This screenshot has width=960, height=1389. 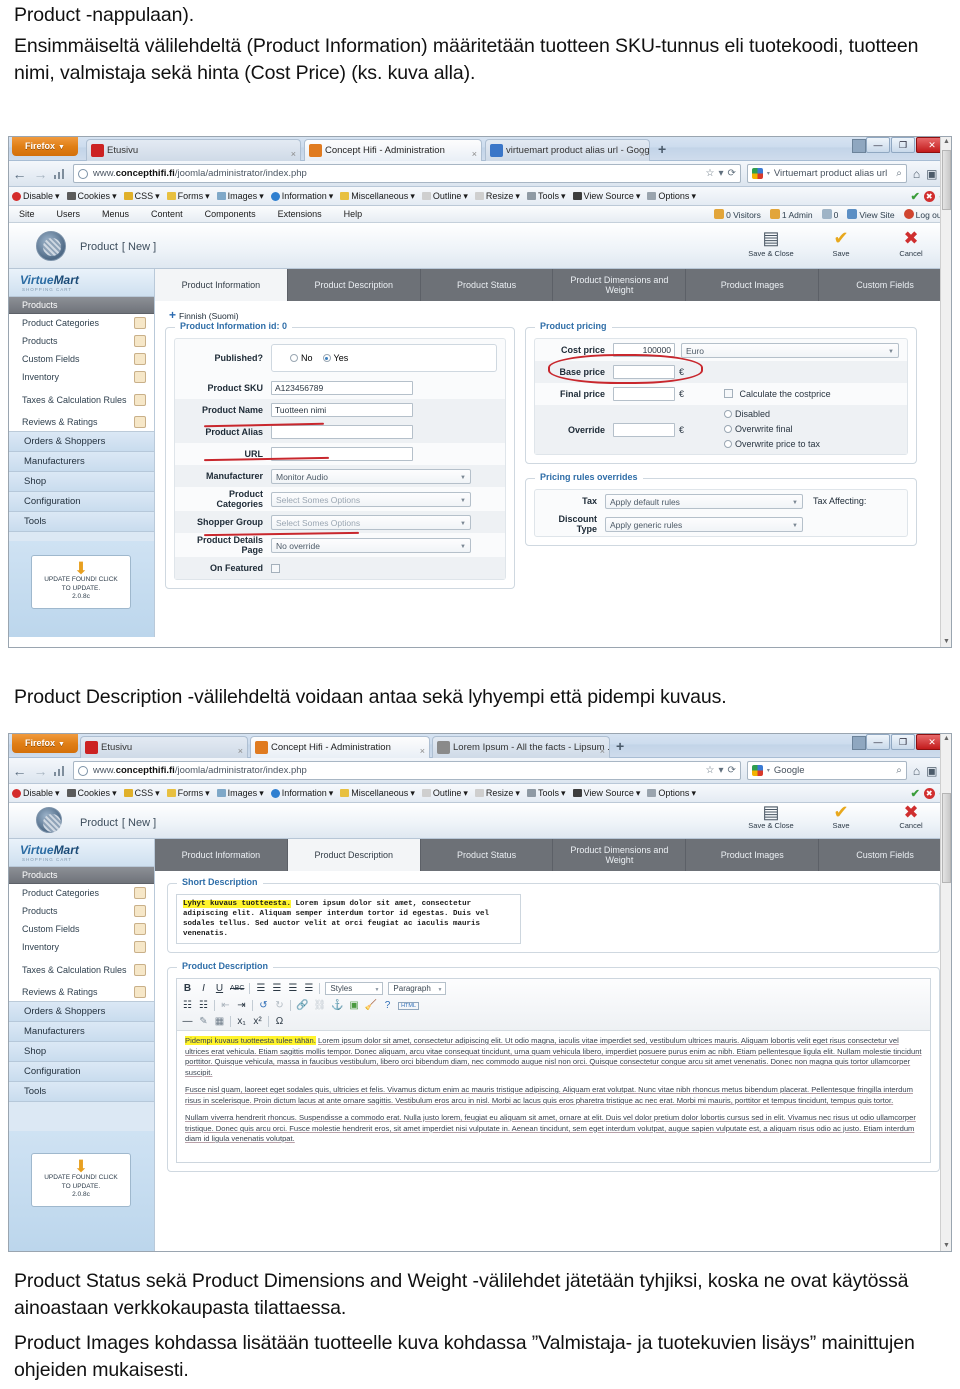 I want to click on sidebar-item-tools: Tools, so click(x=81, y=1092).